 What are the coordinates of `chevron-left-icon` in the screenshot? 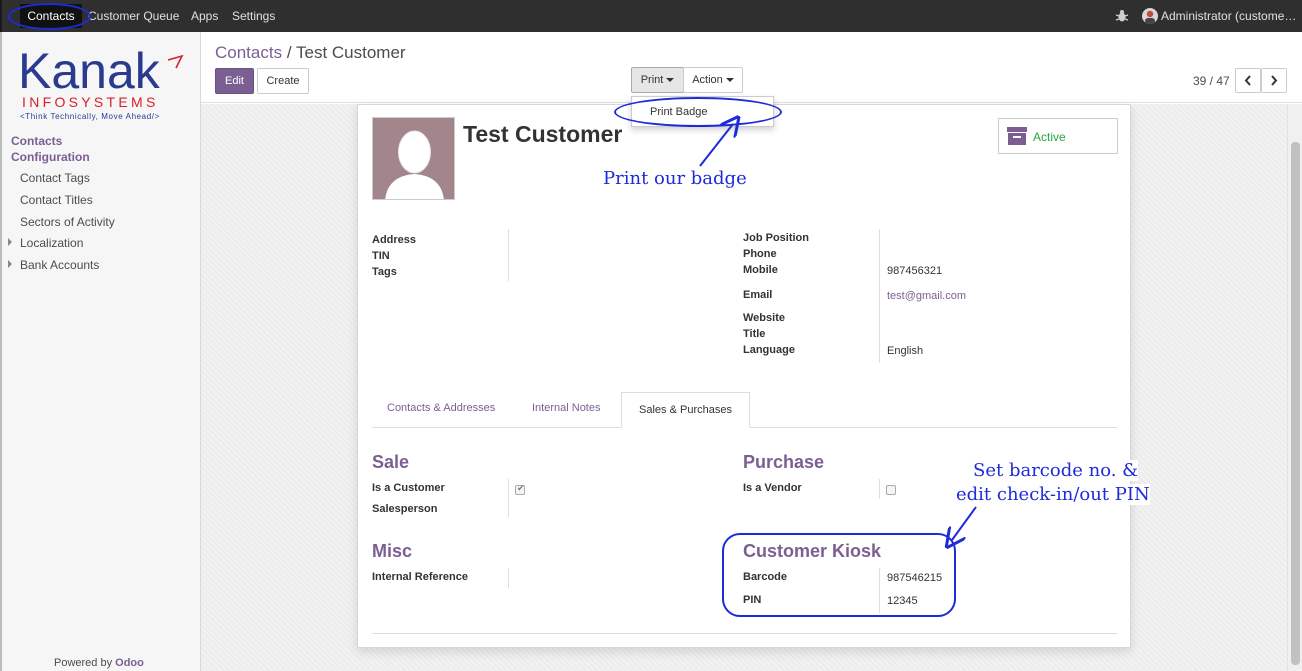 It's located at (1247, 80).